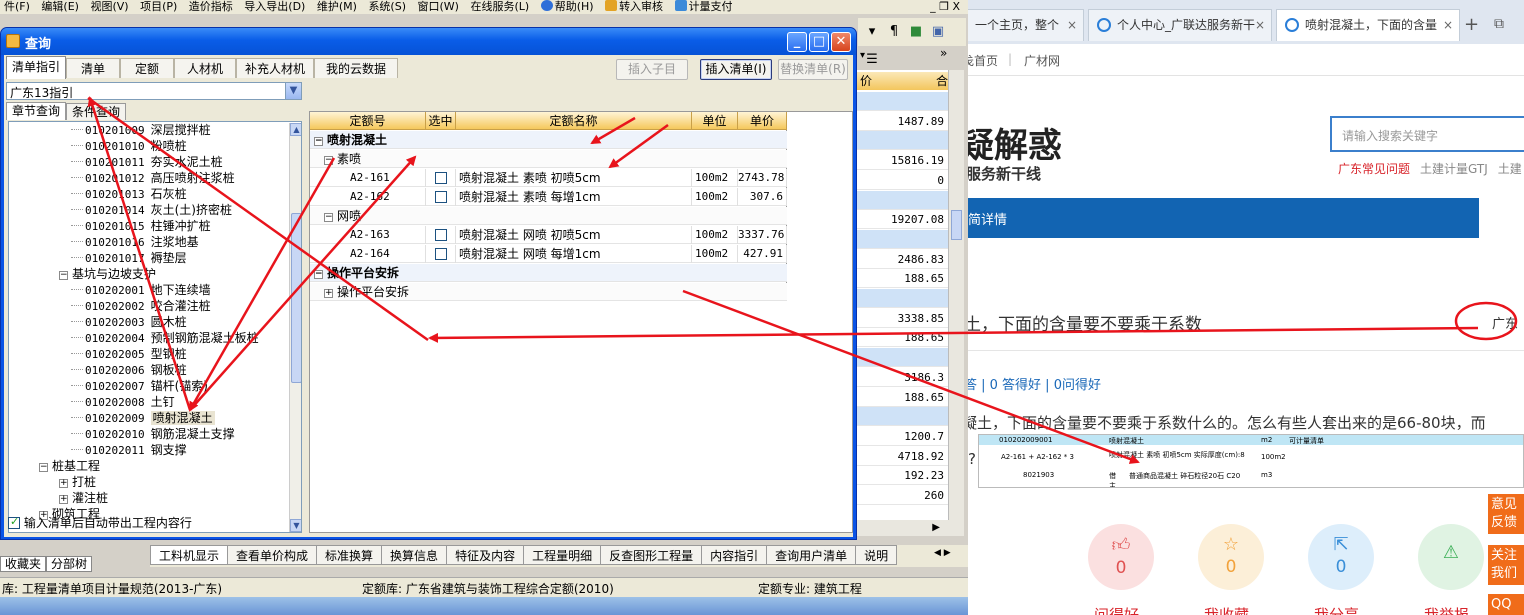  Describe the element at coordinates (151, 210) in the screenshot. I see `tree-item: 010201014 灰土(土)挤密桩` at that location.